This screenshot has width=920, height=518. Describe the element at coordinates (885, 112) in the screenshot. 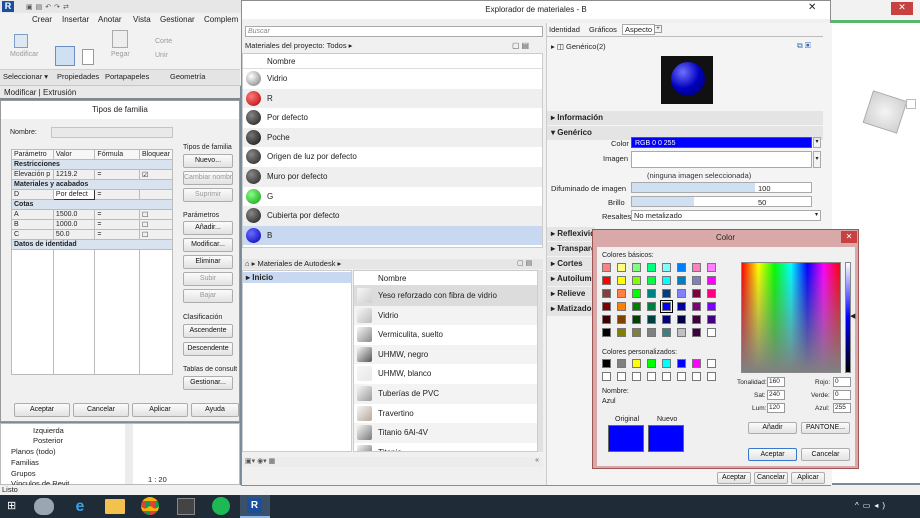

I see `view-cube-icon` at that location.